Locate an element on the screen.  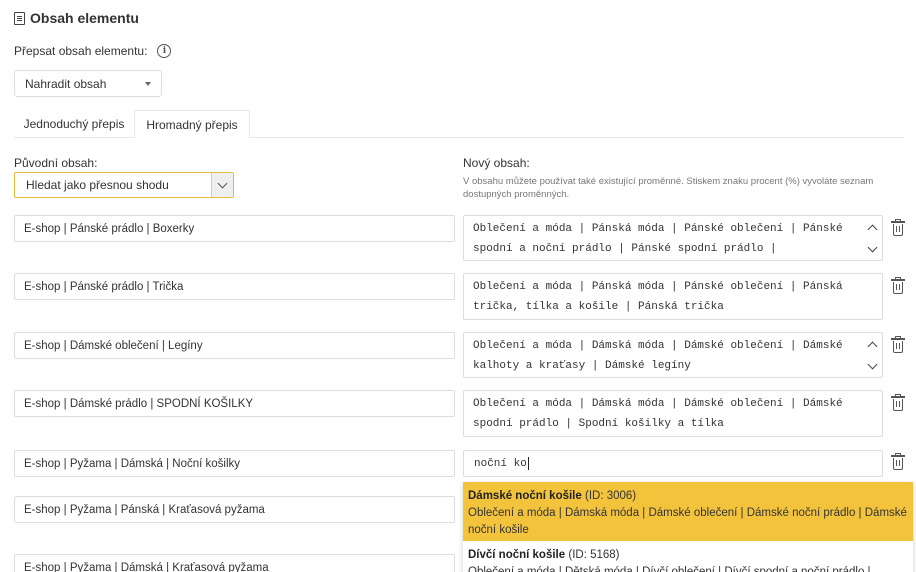
match-mode-select: Hledat jako přesnou shodu is located at coordinates (124, 185).